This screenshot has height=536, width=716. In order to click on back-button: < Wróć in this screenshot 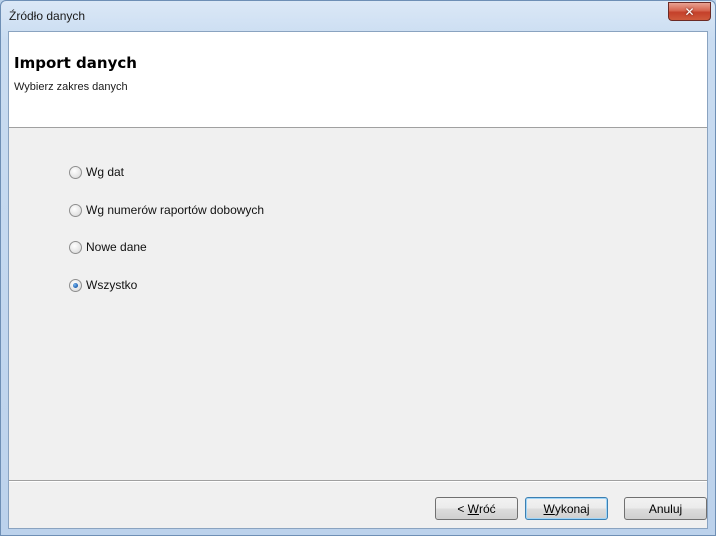, I will do `click(476, 508)`.